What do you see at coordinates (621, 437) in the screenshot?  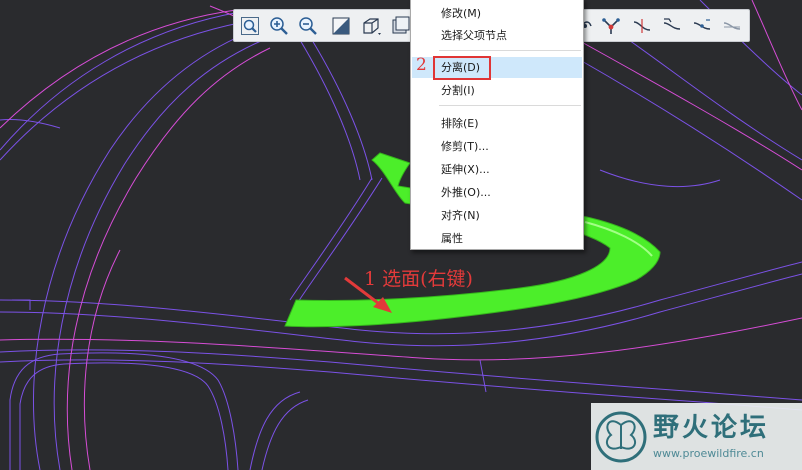 I see `butterfly-logo-icon` at bounding box center [621, 437].